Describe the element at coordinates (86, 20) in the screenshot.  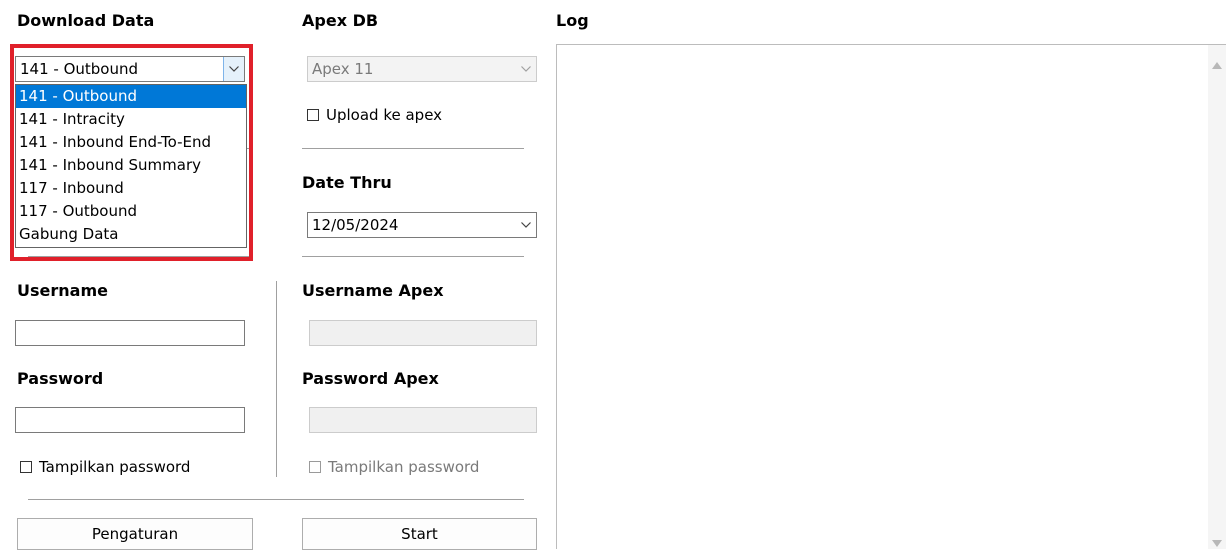
I see `download-data-heading: Download Data` at that location.